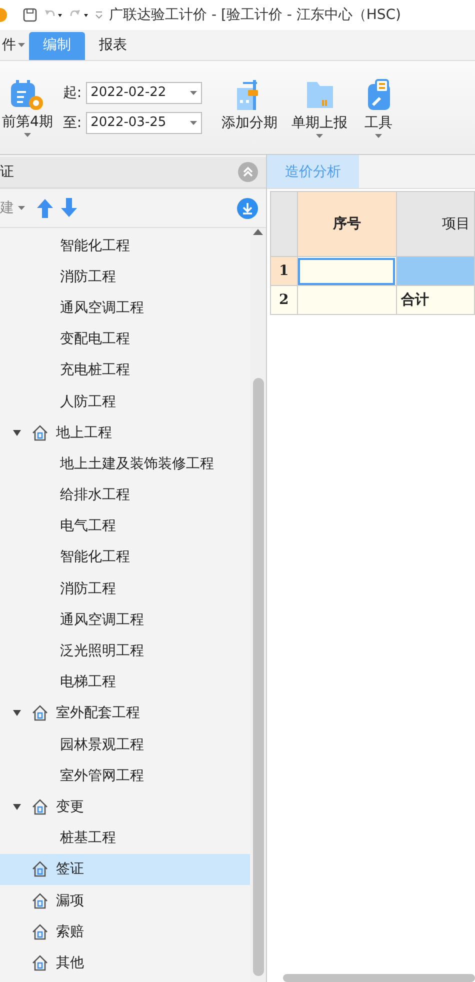 The width and height of the screenshot is (475, 982). I want to click on tree-item: 其他, so click(125, 962).